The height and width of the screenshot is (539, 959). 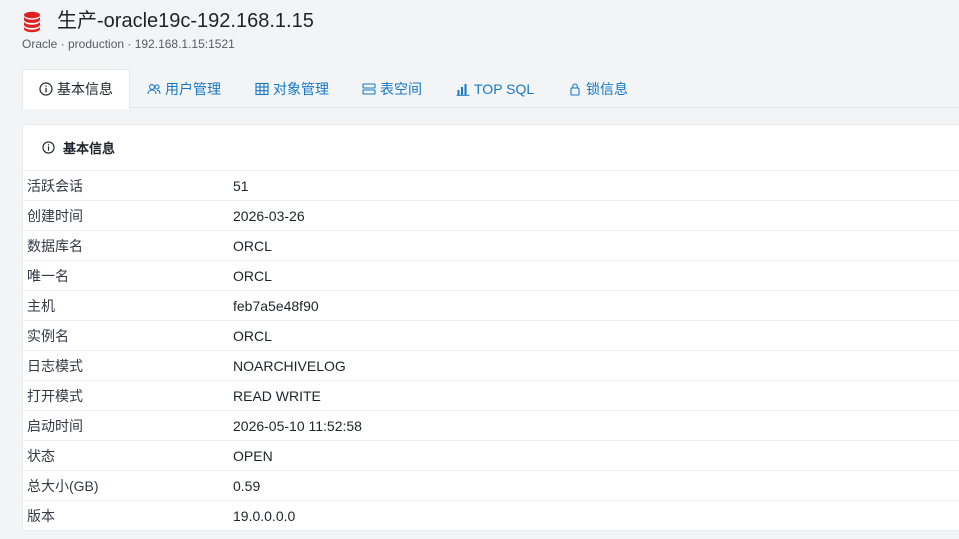 I want to click on row-value: 0.59, so click(x=247, y=485).